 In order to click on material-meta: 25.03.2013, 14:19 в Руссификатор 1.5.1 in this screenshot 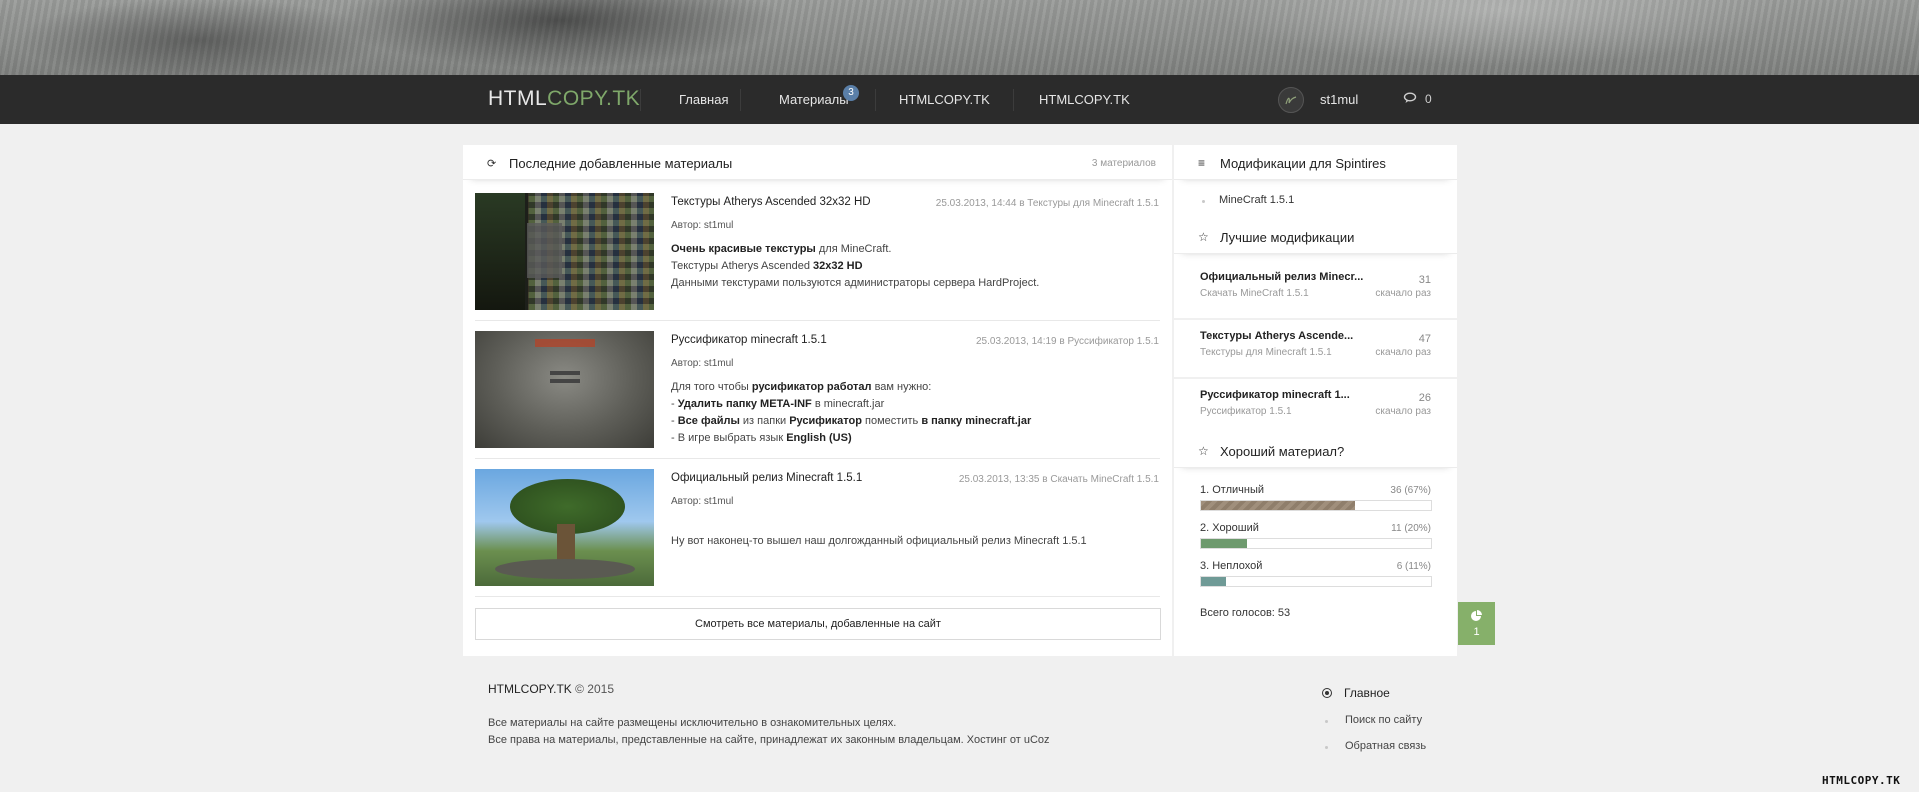, I will do `click(1067, 341)`.